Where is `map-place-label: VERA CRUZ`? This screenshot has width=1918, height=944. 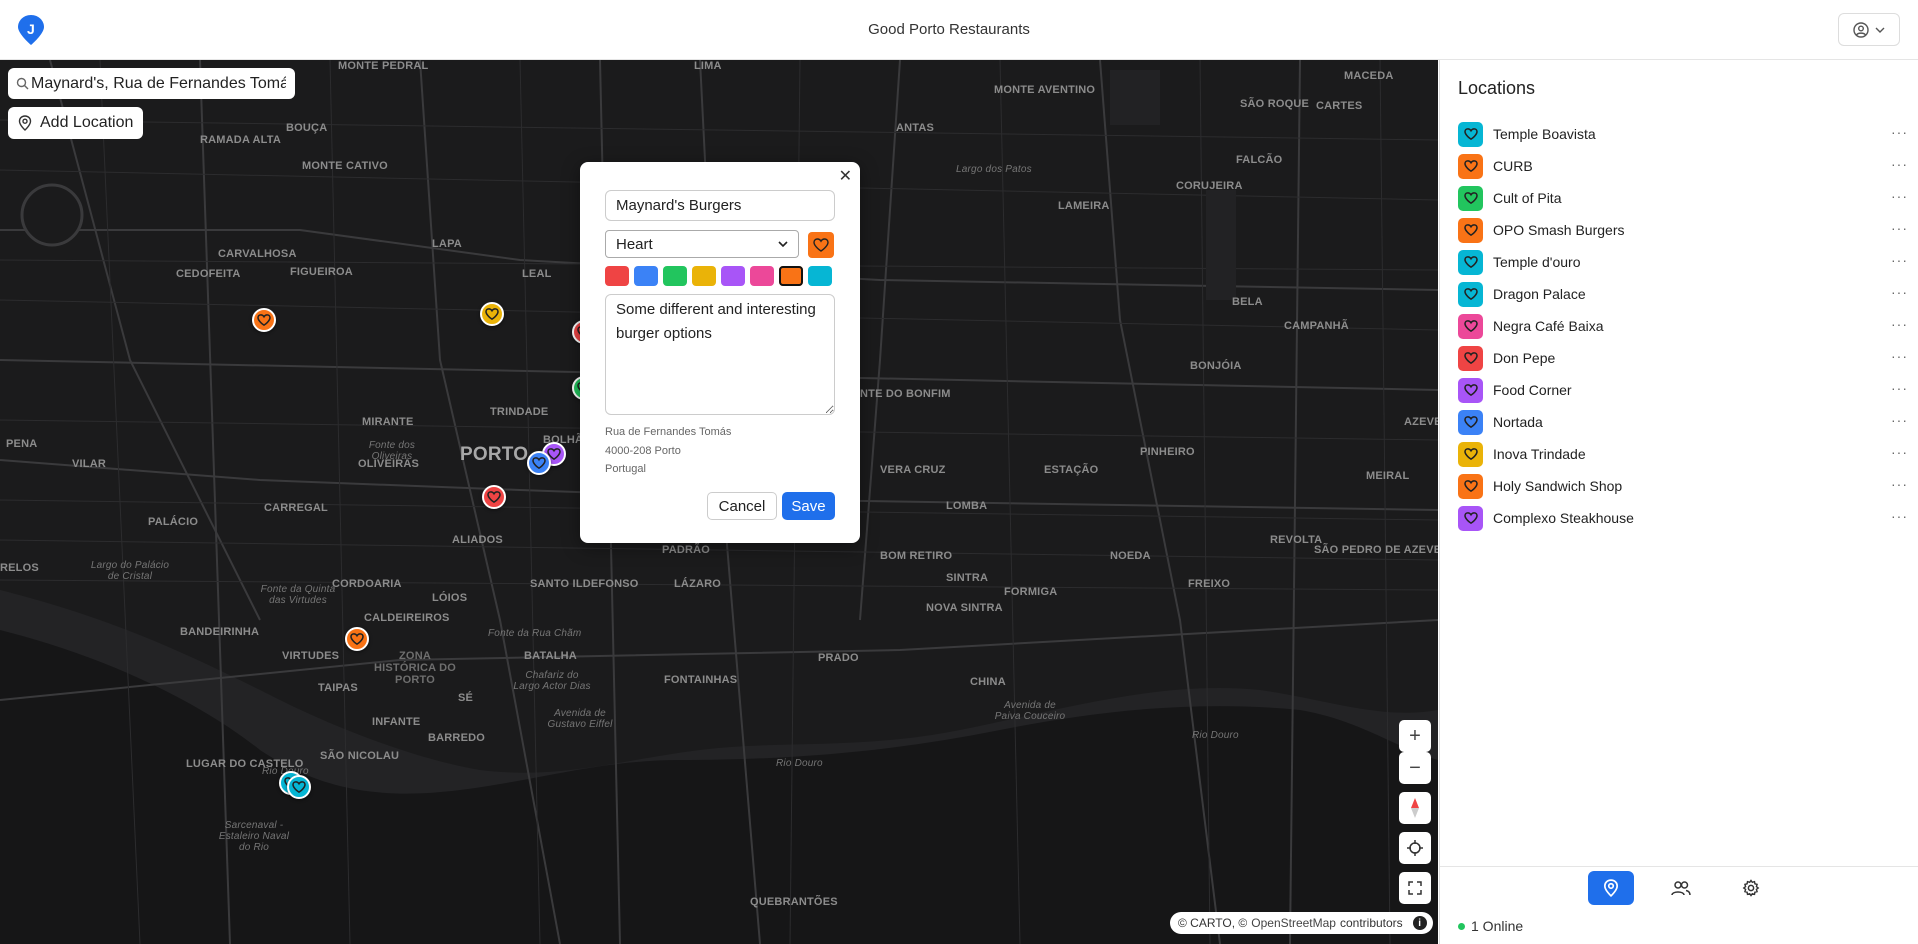
map-place-label: VERA CRUZ is located at coordinates (913, 470).